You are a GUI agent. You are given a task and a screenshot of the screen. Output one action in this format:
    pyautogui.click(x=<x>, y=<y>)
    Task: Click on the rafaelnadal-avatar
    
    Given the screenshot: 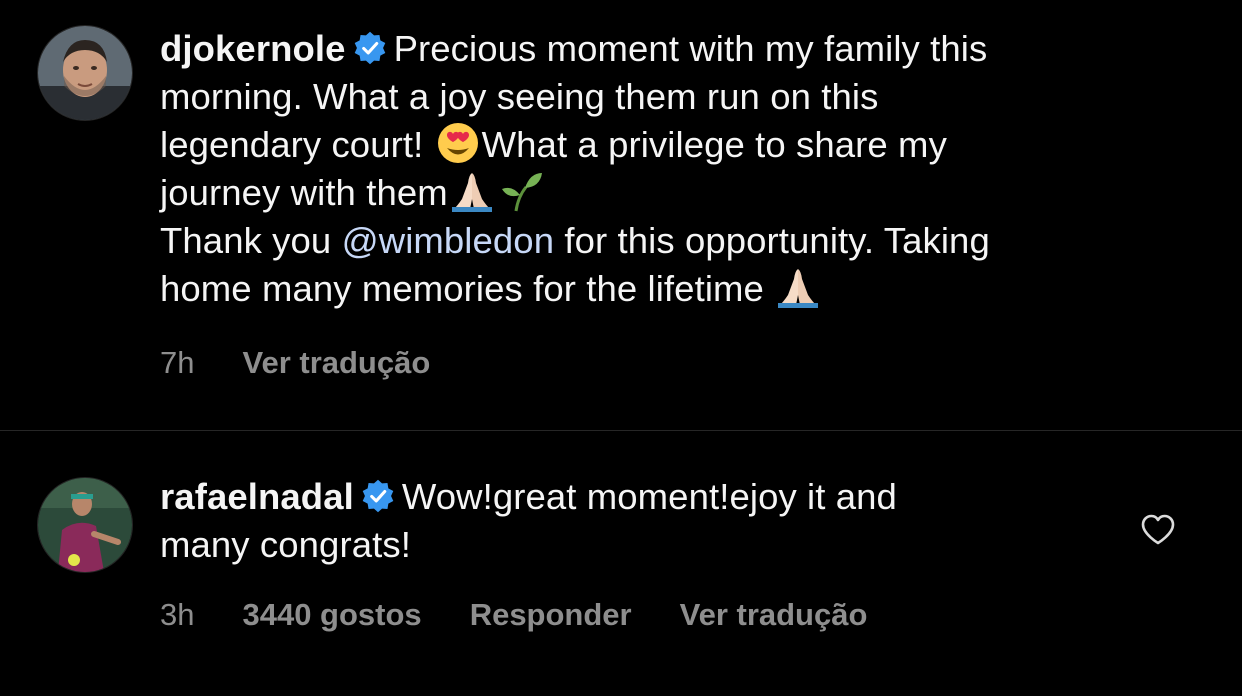 What is the action you would take?
    pyautogui.click(x=85, y=525)
    